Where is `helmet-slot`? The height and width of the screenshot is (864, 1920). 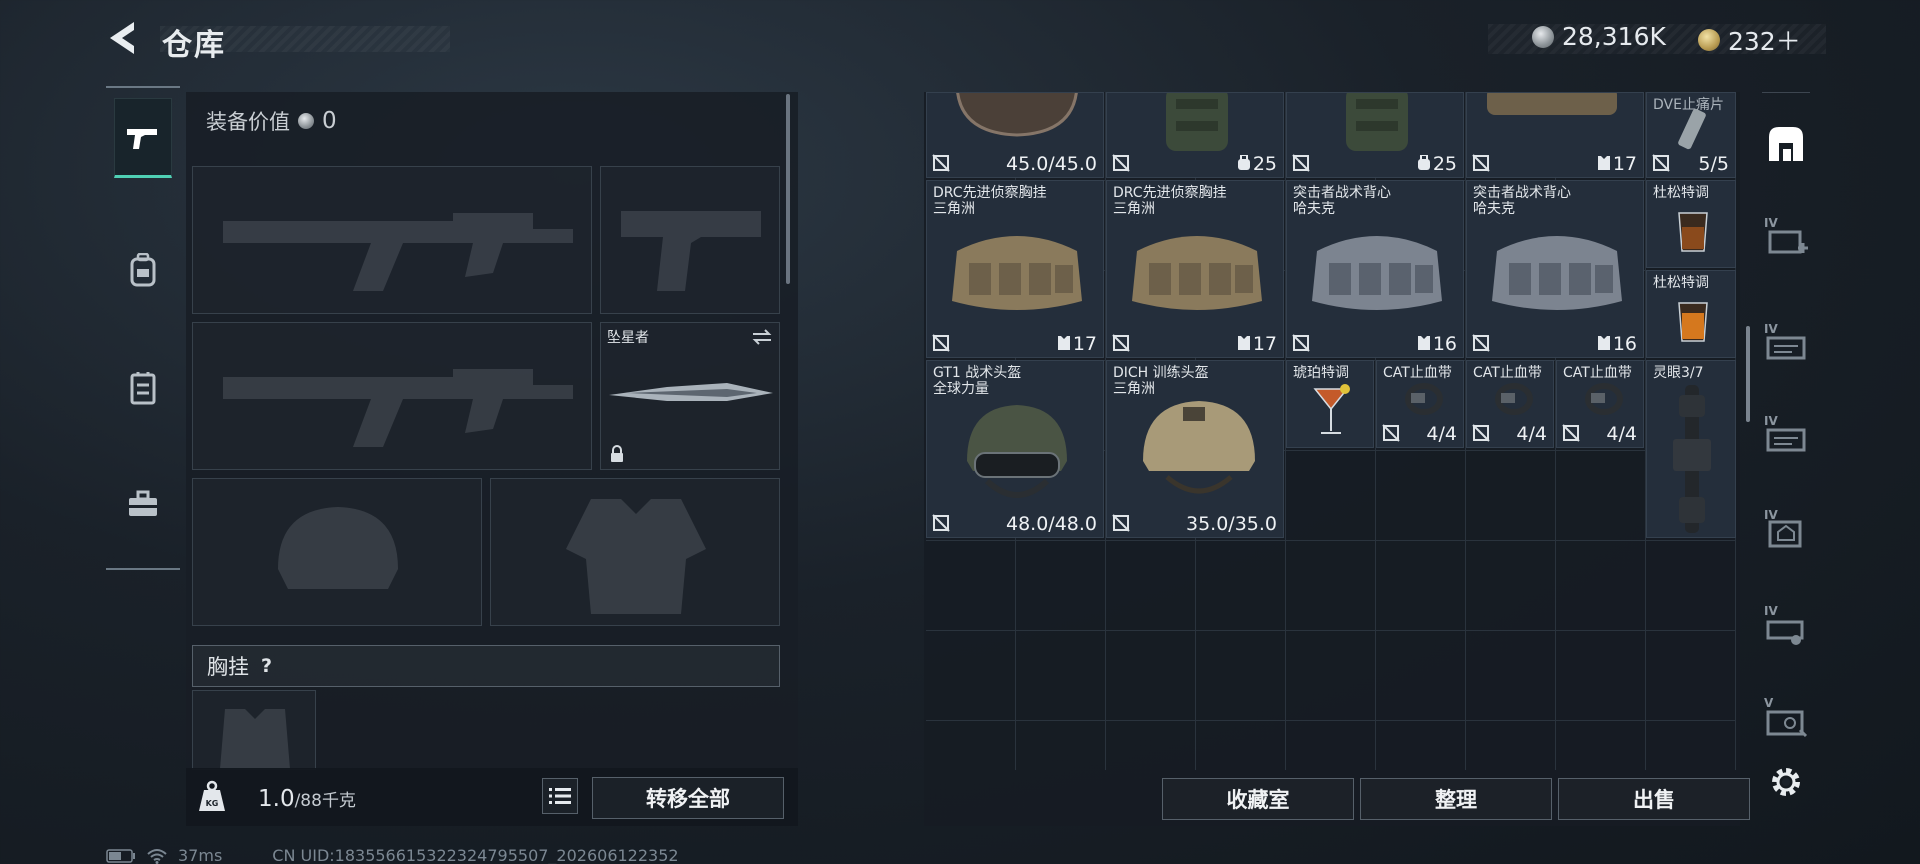 helmet-slot is located at coordinates (337, 552).